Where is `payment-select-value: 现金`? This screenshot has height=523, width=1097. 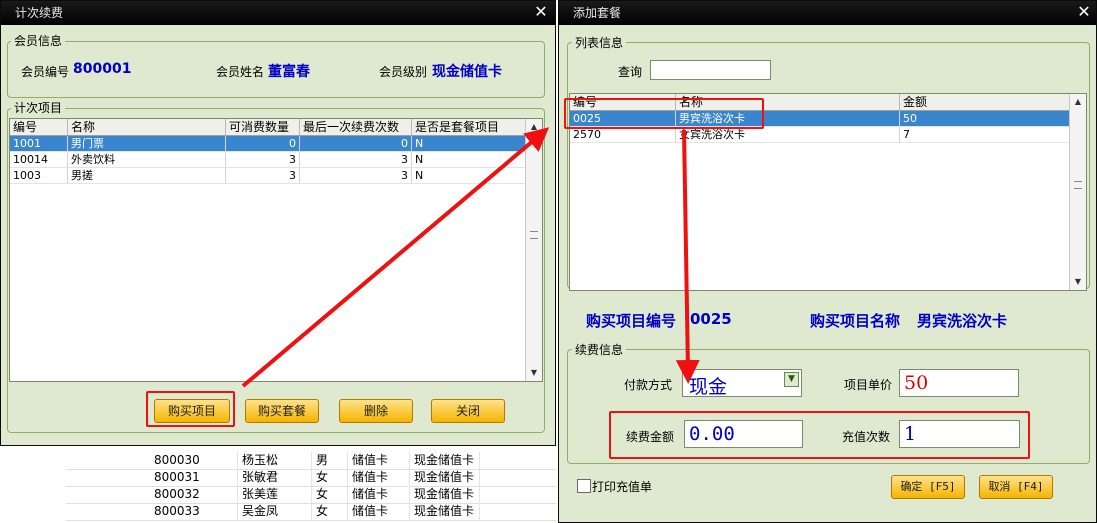
payment-select-value: 现金 is located at coordinates (708, 387).